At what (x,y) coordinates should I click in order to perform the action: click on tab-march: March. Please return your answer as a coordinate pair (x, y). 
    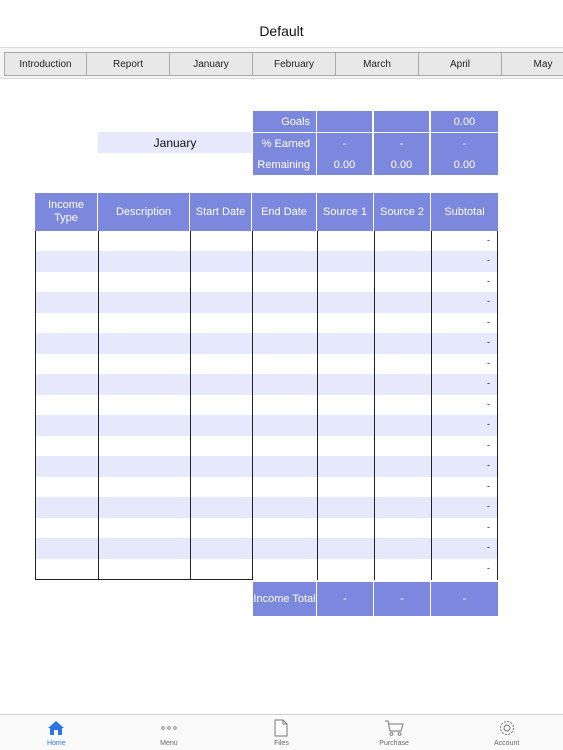
    Looking at the image, I should click on (377, 64).